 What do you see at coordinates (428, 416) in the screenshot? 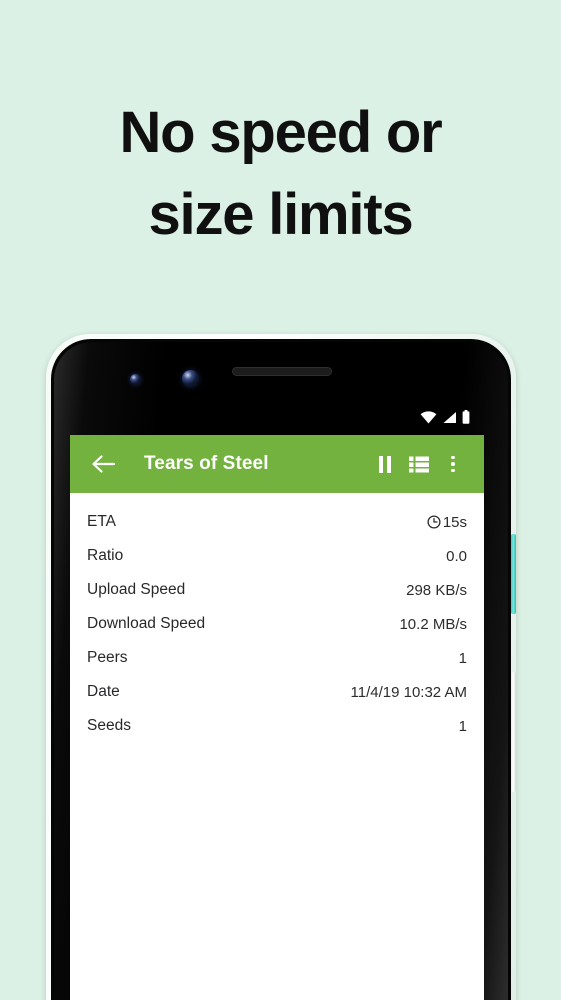
I see `wifi-icon` at bounding box center [428, 416].